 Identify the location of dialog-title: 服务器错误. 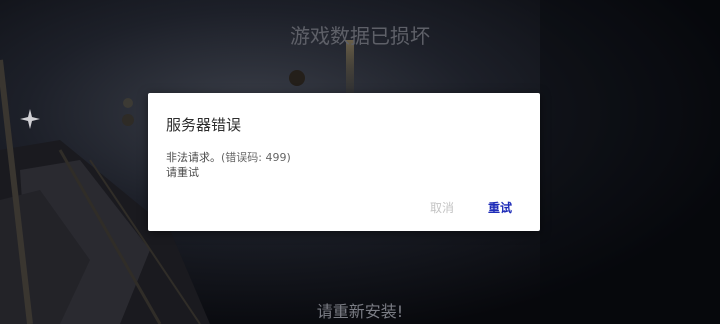
(204, 125).